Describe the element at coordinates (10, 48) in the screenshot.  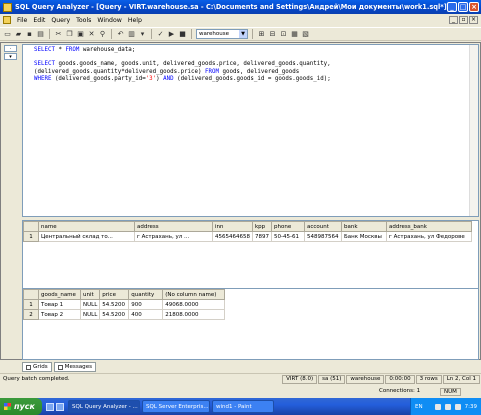
I see `object-browser-toggle: ·` at that location.